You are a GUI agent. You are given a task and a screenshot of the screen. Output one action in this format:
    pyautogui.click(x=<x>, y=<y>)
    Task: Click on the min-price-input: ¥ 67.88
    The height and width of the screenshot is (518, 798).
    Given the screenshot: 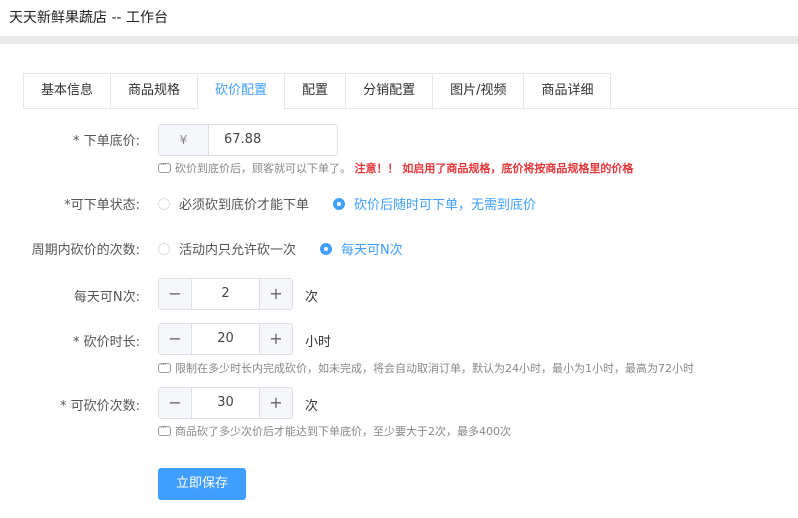 What is the action you would take?
    pyautogui.click(x=248, y=140)
    